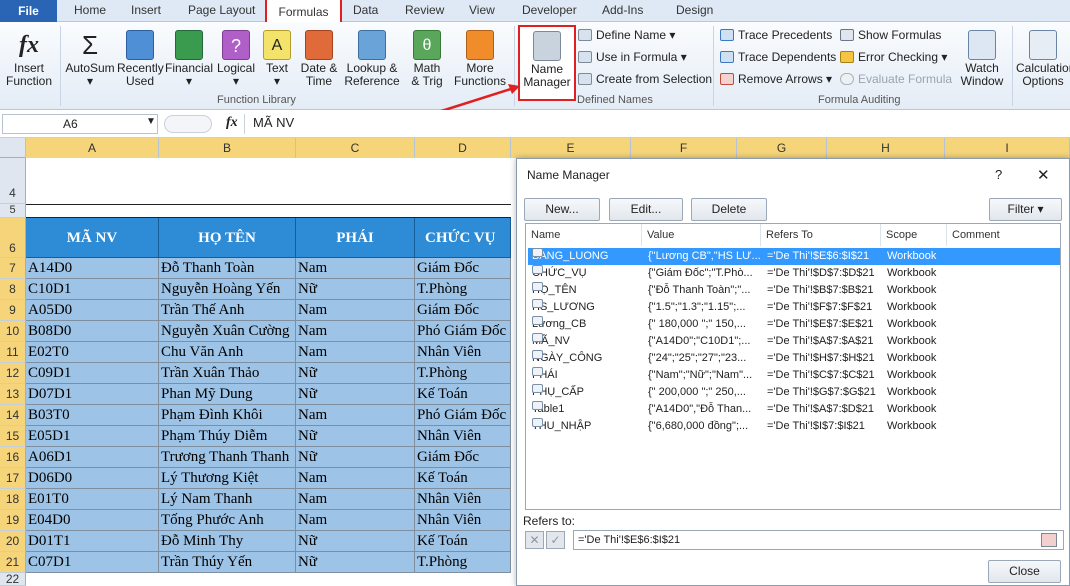 This screenshot has width=1070, height=586. What do you see at coordinates (355, 238) in the screenshot?
I see `header-phai: PHÁI` at bounding box center [355, 238].